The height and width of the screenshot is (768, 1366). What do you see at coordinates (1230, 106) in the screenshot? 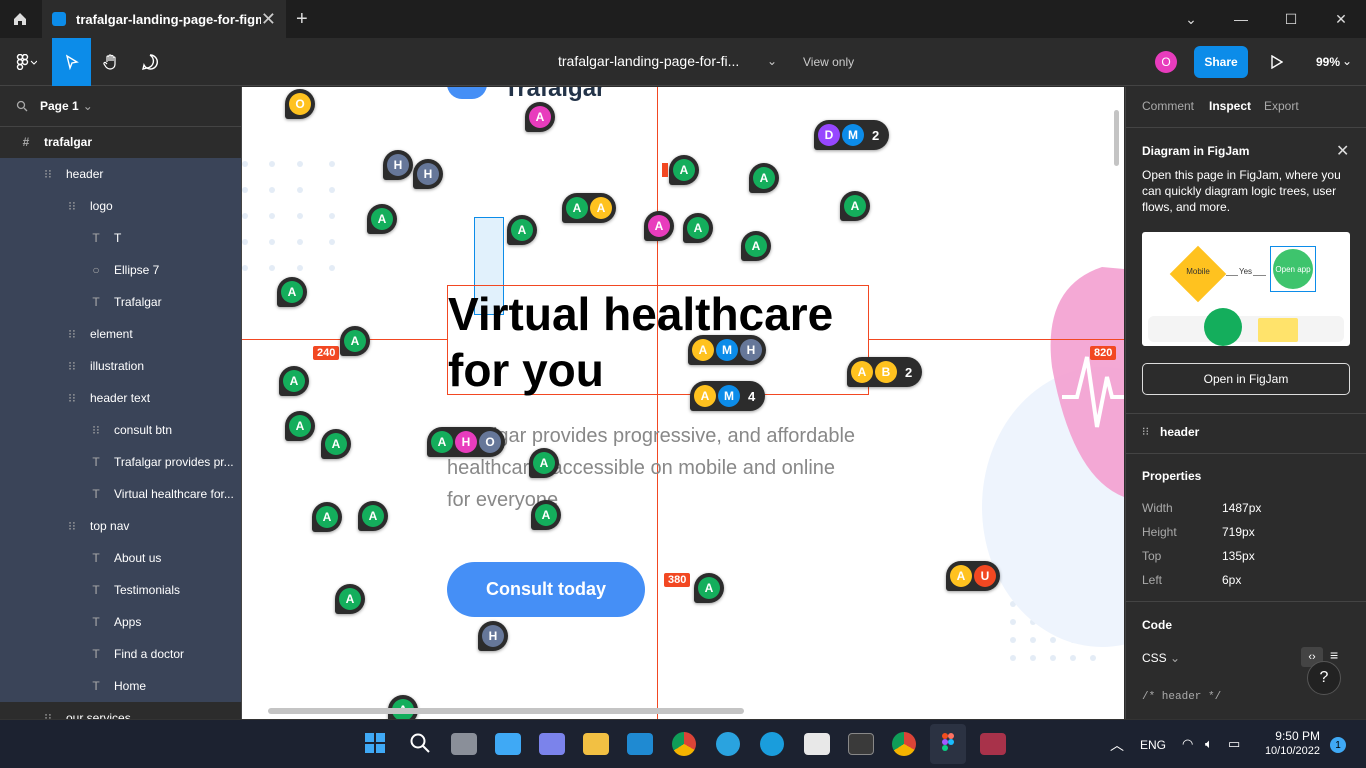
I see `tab-inspect: Inspect` at bounding box center [1230, 106].